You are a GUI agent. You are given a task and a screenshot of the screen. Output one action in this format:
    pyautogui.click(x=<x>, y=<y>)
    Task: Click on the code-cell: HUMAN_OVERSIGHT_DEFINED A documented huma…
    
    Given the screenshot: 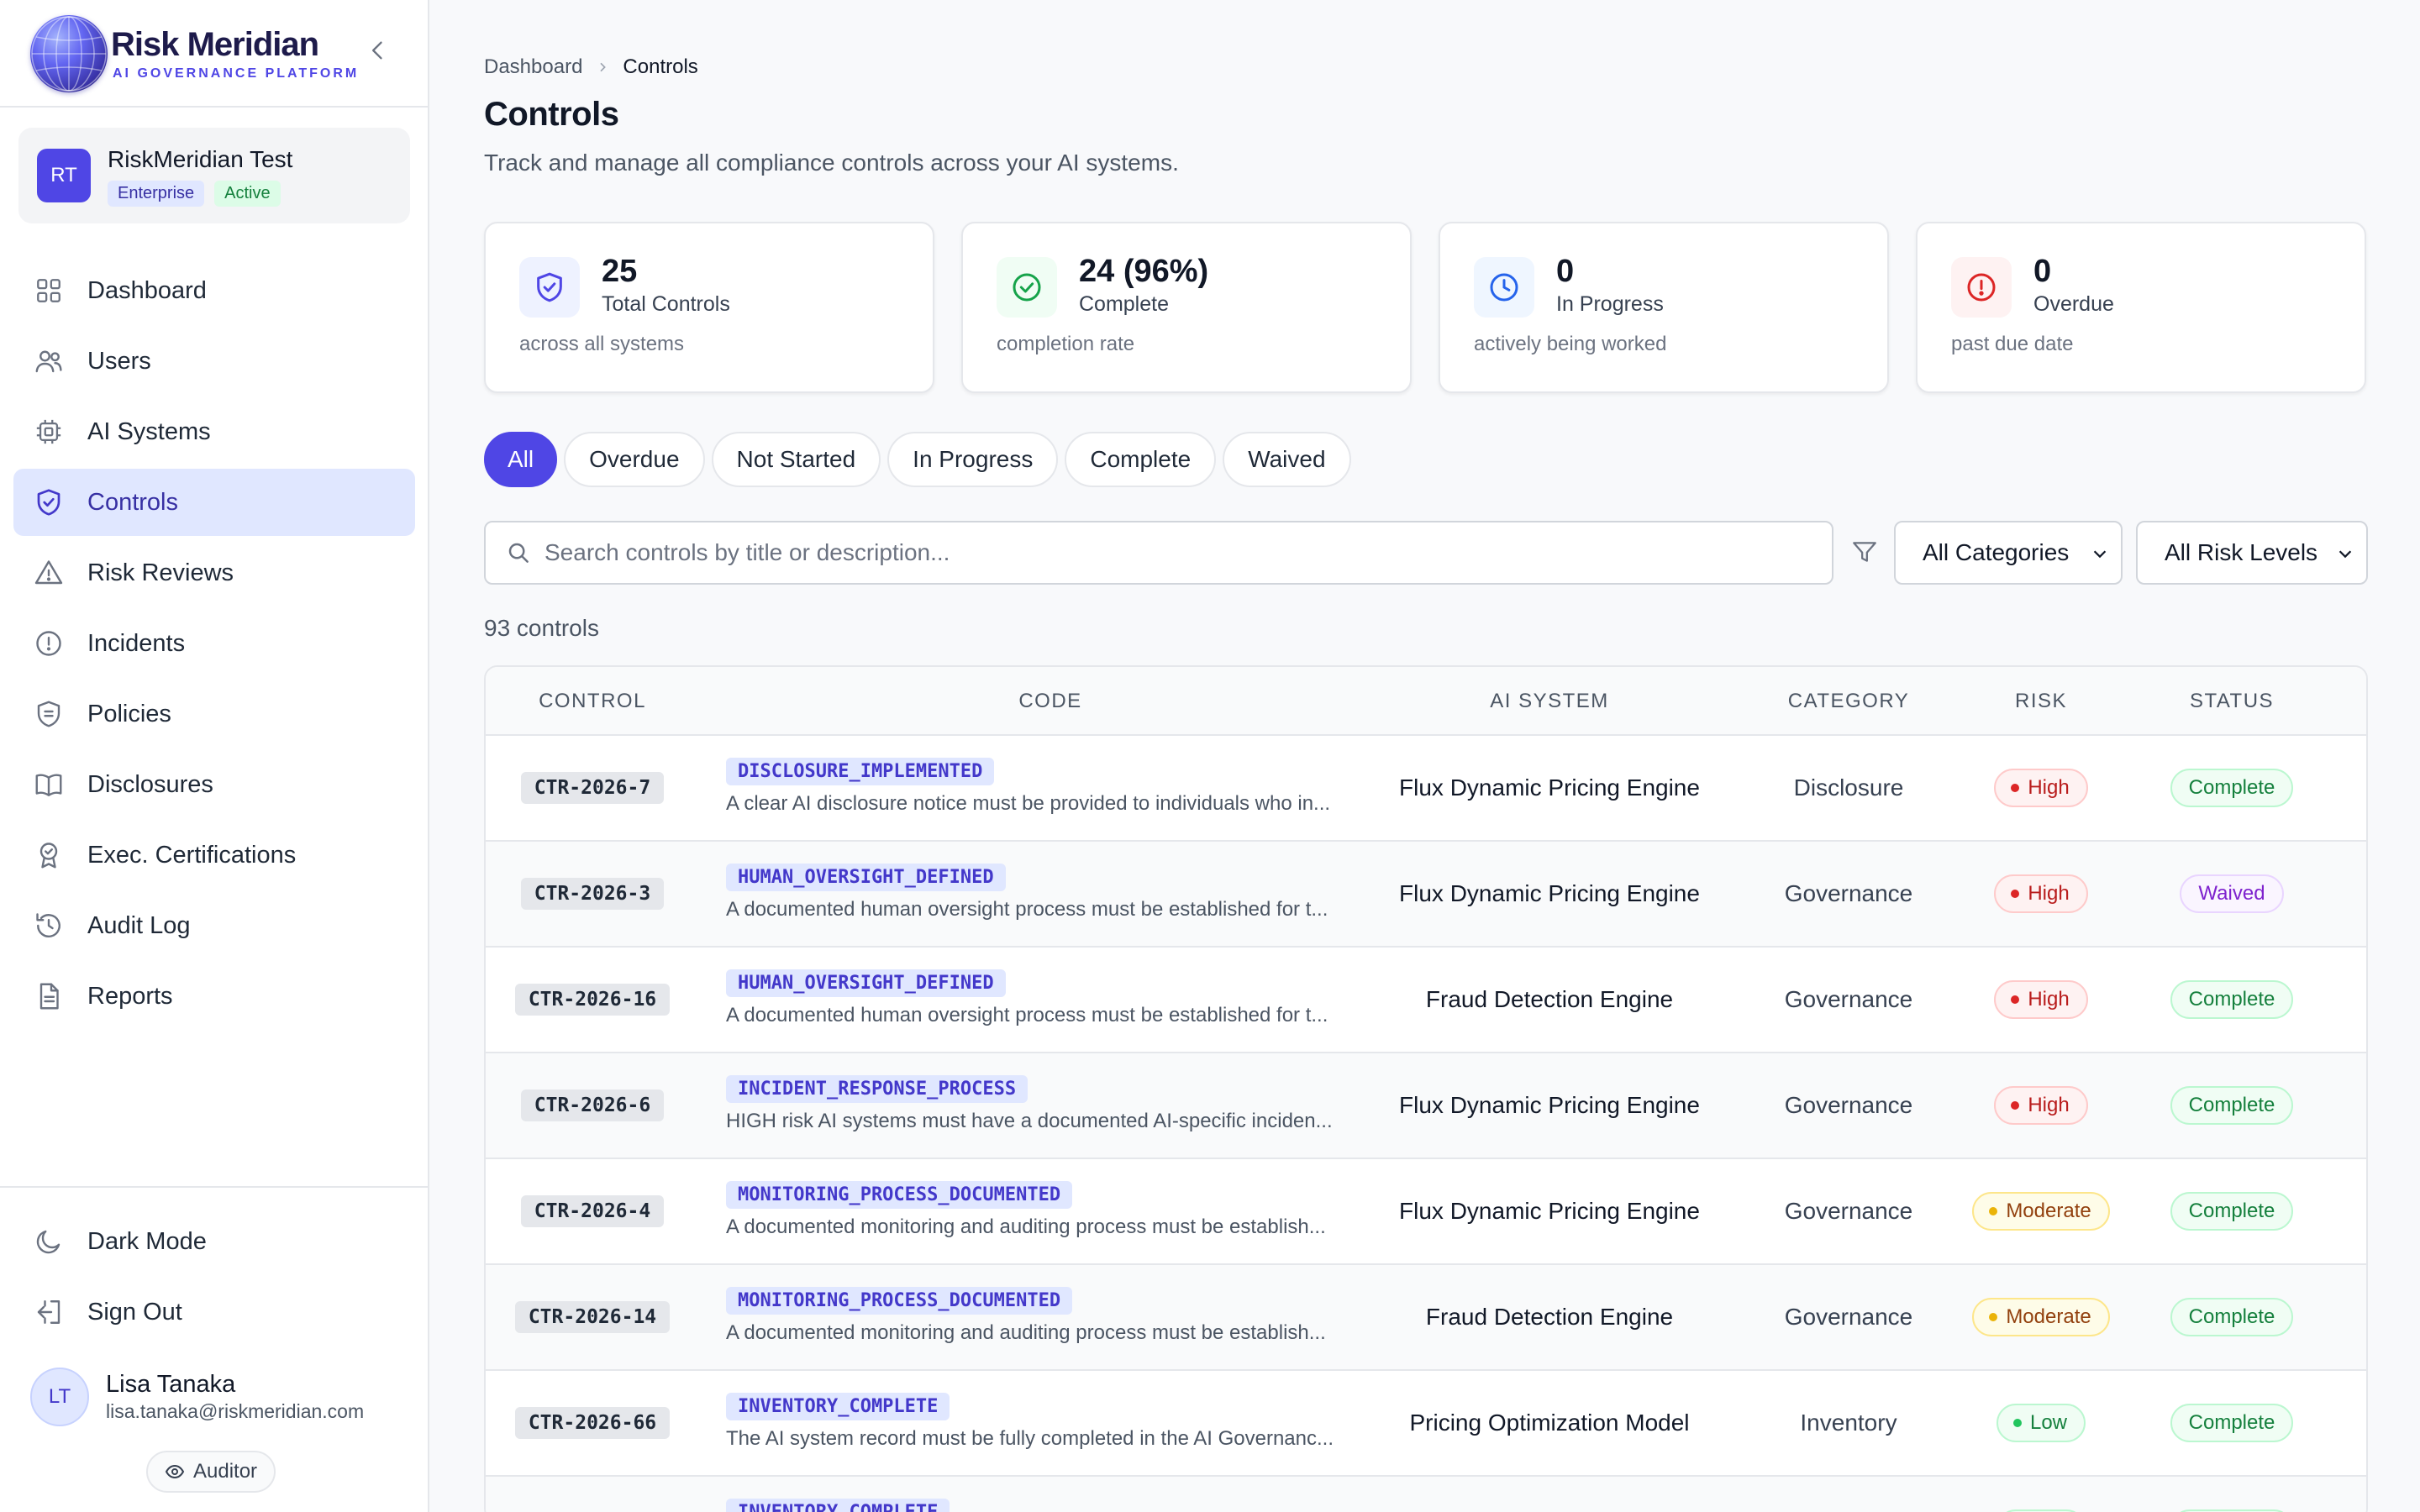 What is the action you would take?
    pyautogui.click(x=1027, y=892)
    